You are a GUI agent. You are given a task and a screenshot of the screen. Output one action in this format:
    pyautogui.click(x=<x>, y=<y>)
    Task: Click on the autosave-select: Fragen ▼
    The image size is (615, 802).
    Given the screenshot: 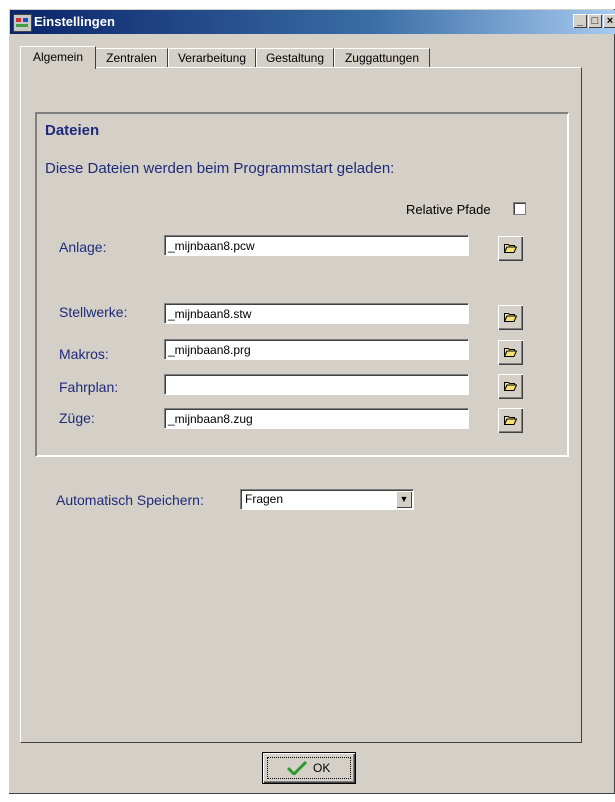 What is the action you would take?
    pyautogui.click(x=327, y=499)
    